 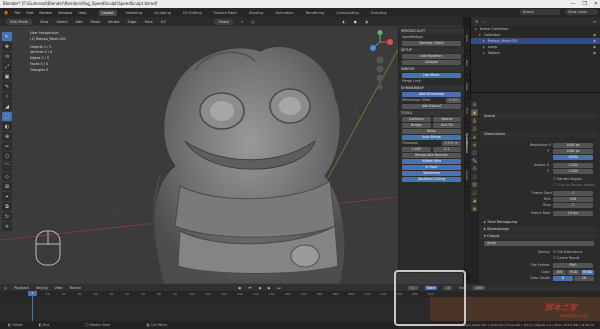 I want to click on minimize-button: —, so click(x=572, y=4).